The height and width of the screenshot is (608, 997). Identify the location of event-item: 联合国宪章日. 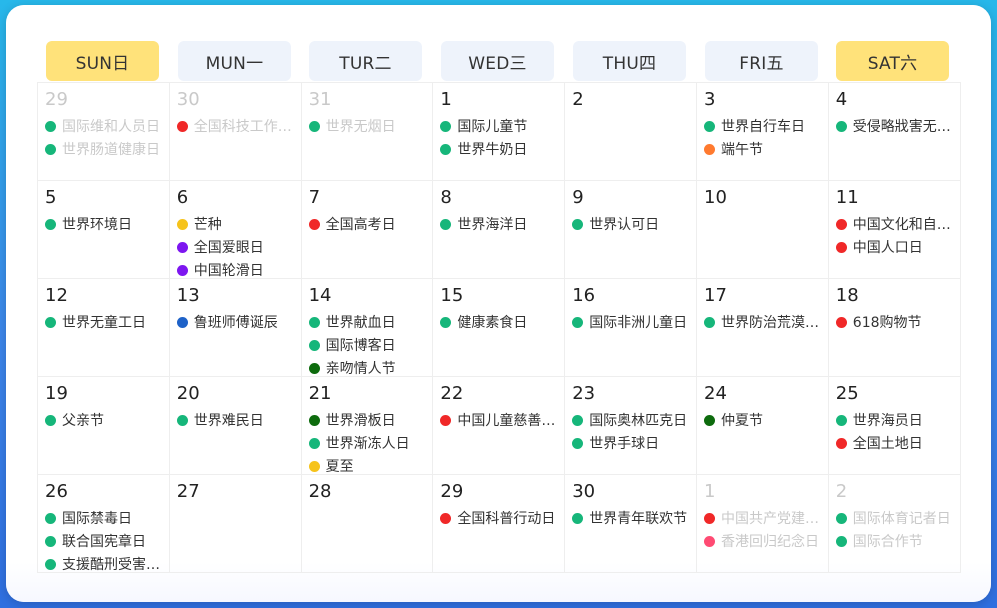
(104, 541).